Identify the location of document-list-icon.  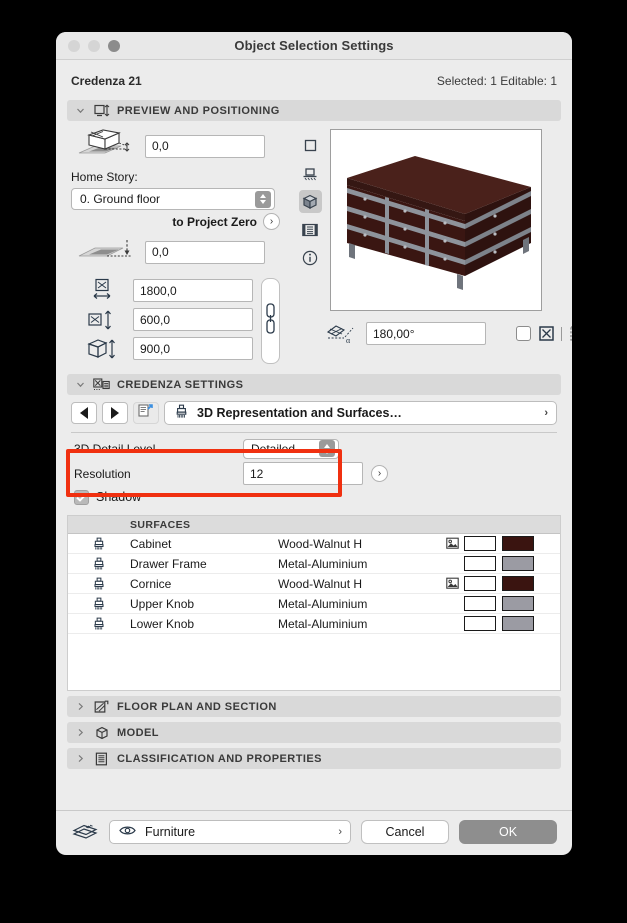
(101, 759).